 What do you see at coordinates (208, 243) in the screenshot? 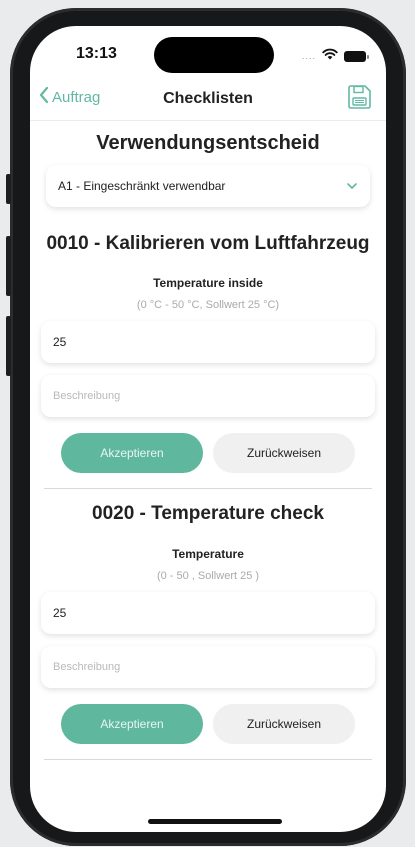
I see `checklist-item-title: 0010 - Kalibrieren vom Luftfahrzeug` at bounding box center [208, 243].